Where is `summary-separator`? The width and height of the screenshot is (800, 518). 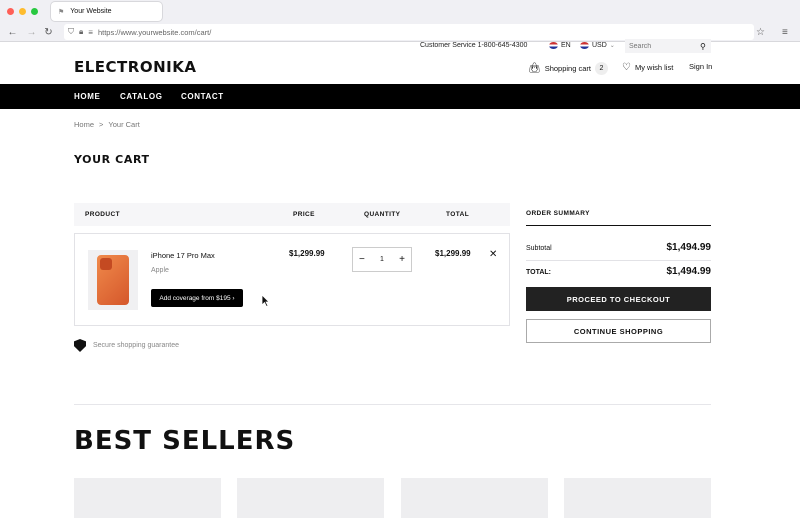 summary-separator is located at coordinates (618, 260).